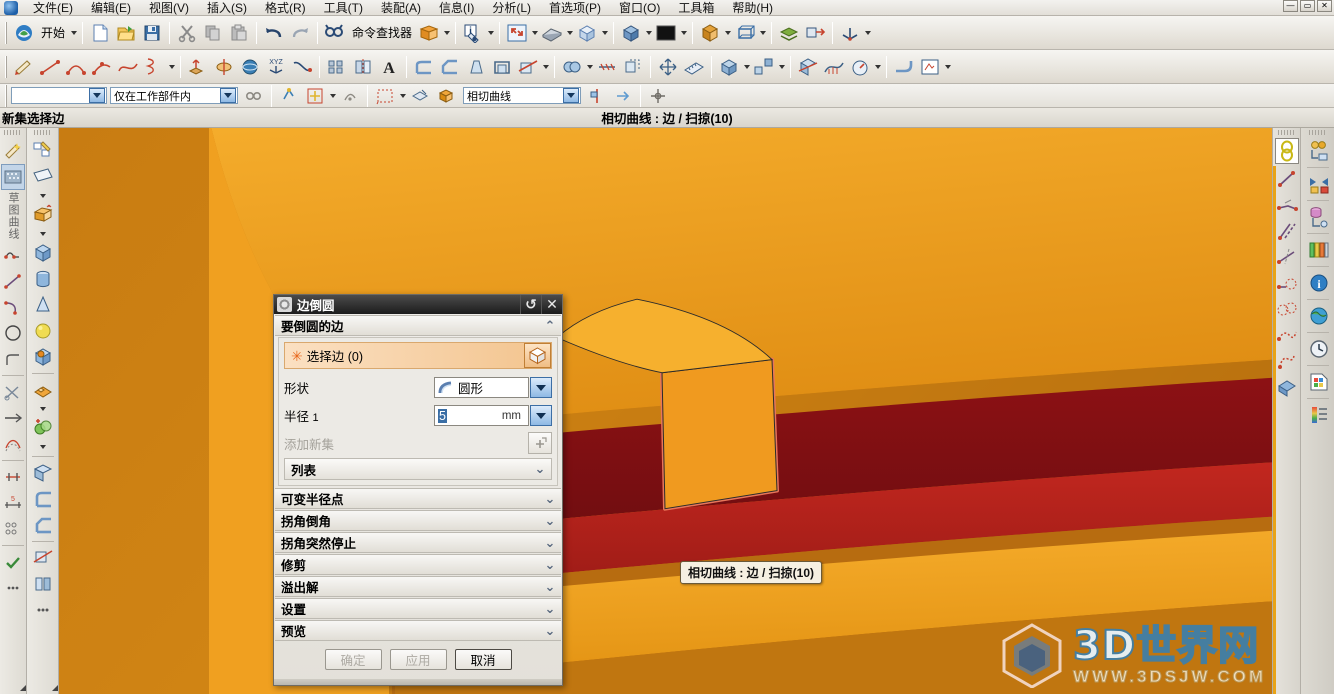 The width and height of the screenshot is (1334, 694). What do you see at coordinates (289, 95) in the screenshot?
I see `snap-point-icon` at bounding box center [289, 95].